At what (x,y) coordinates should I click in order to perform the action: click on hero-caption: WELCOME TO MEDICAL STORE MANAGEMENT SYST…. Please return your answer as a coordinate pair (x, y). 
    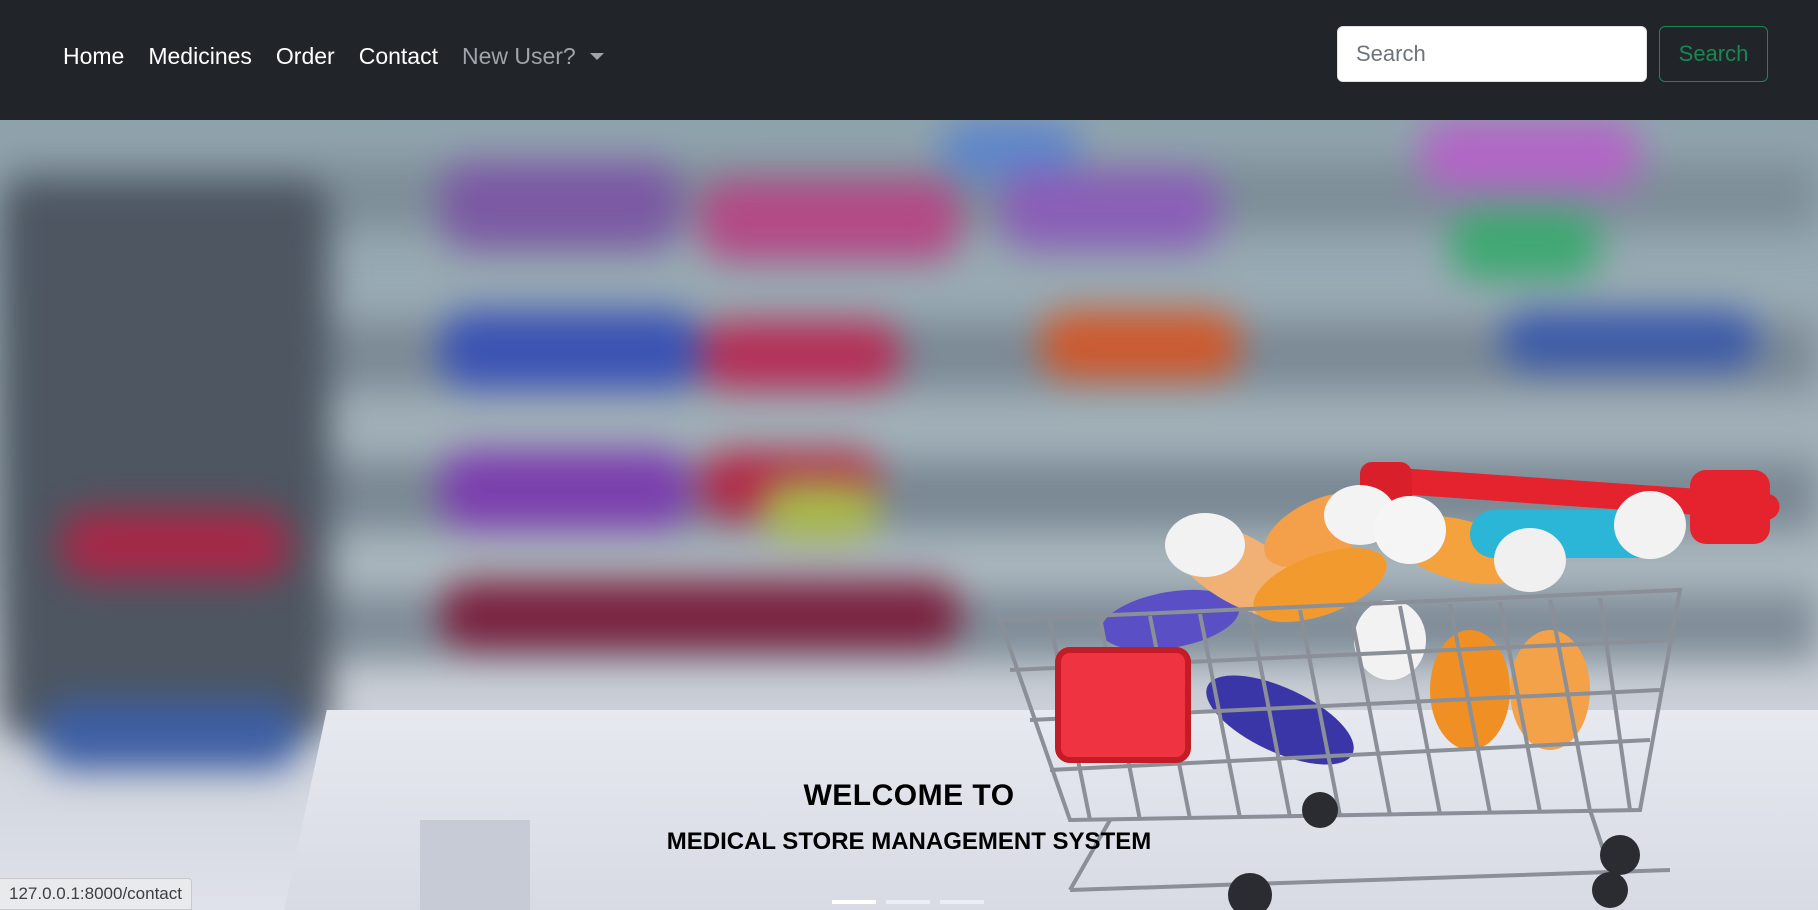
    Looking at the image, I should click on (909, 817).